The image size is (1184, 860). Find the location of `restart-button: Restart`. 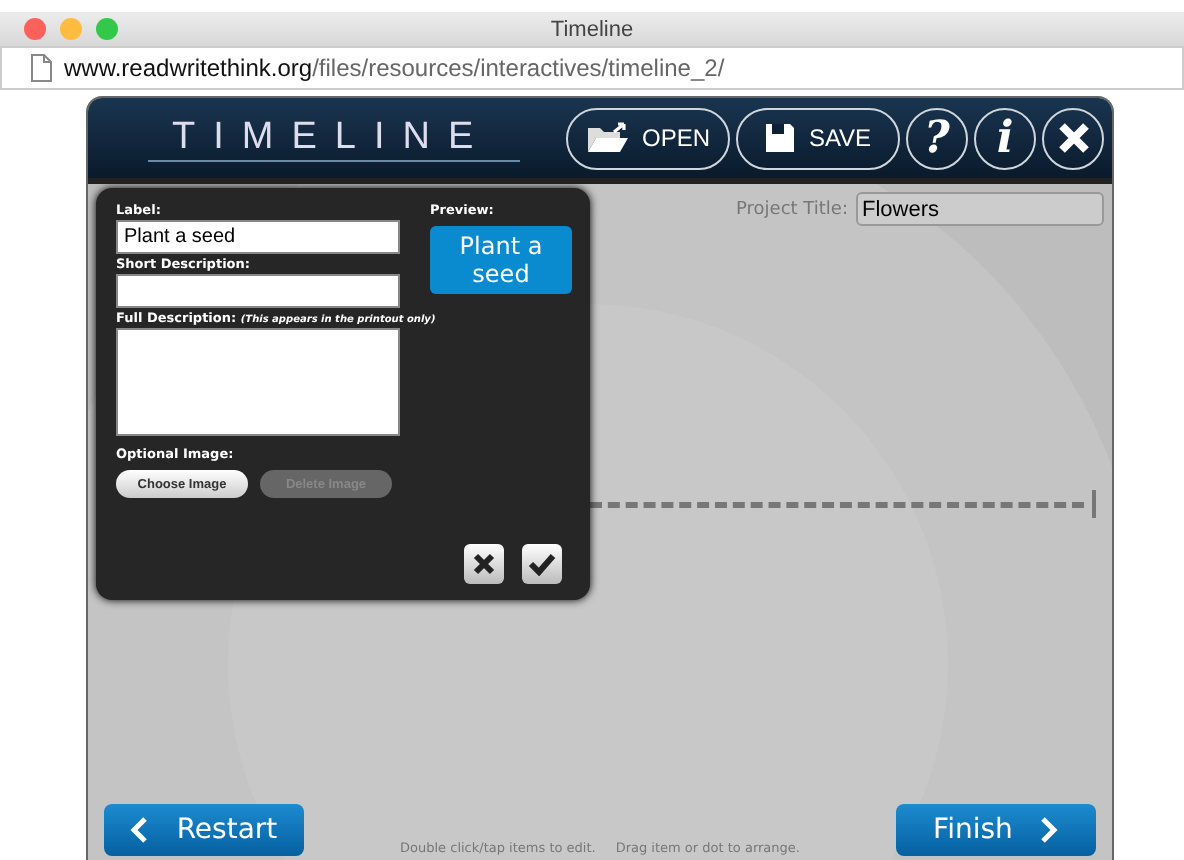

restart-button: Restart is located at coordinates (204, 830).